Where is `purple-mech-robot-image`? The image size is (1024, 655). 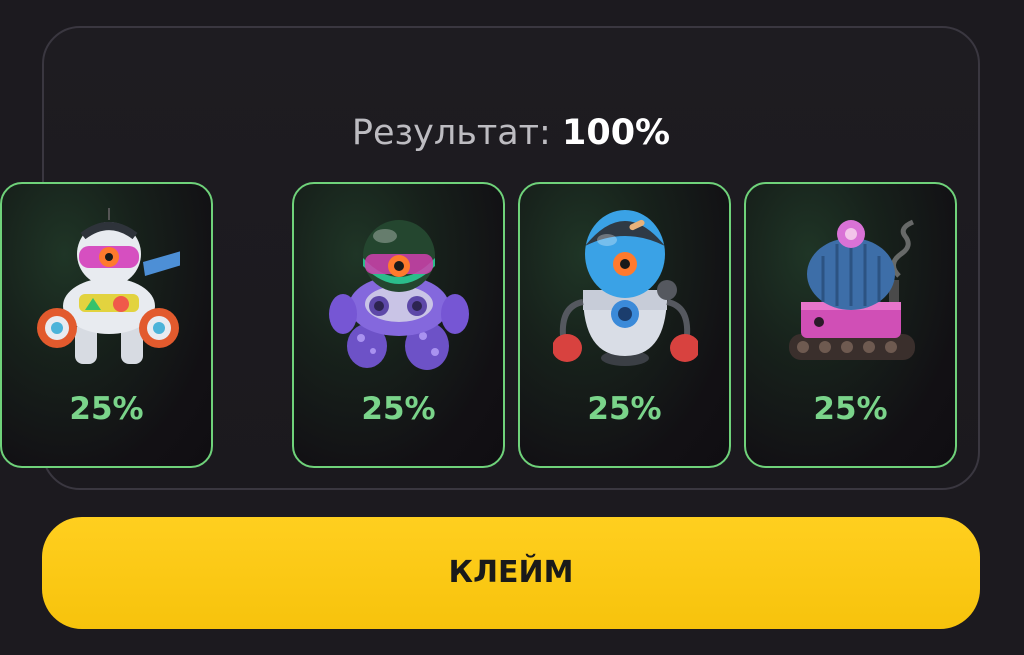 purple-mech-robot-image is located at coordinates (399, 295).